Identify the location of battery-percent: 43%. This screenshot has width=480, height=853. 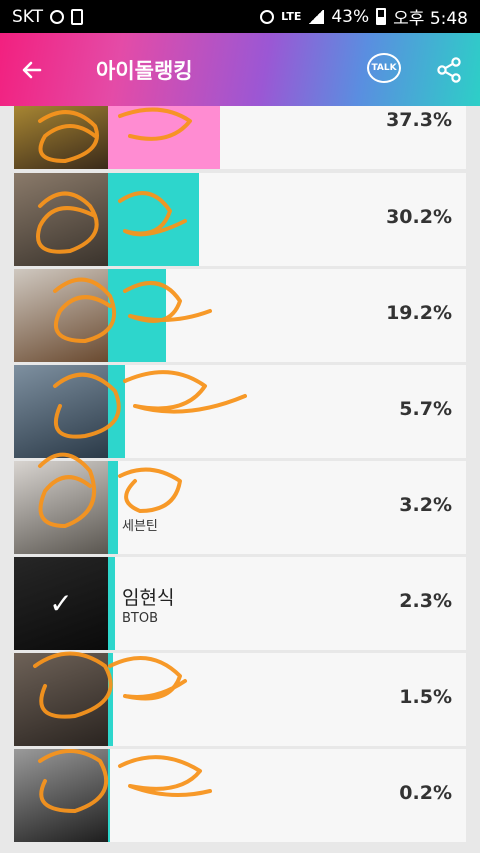
(350, 16).